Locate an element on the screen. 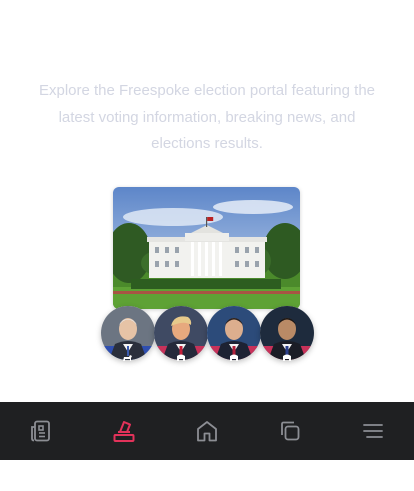  news-icon is located at coordinates (41, 431).